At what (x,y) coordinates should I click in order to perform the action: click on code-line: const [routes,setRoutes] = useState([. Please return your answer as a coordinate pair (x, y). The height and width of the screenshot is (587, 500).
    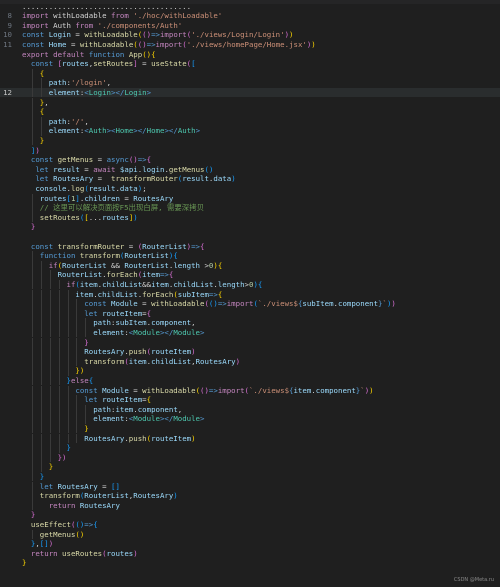
    Looking at the image, I should click on (98, 64).